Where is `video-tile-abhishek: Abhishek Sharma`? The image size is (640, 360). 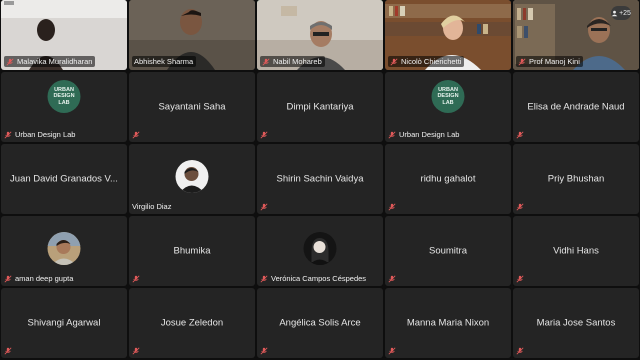
video-tile-abhishek: Abhishek Sharma is located at coordinates (192, 35).